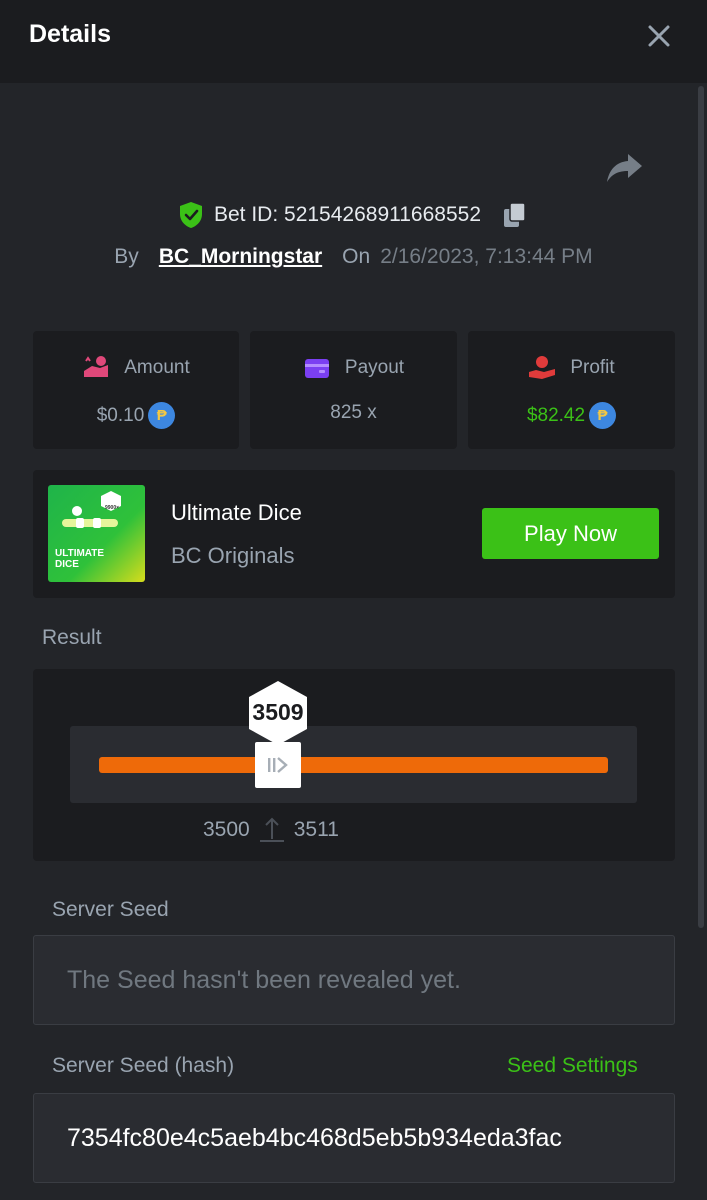  I want to click on range-high: 3511, so click(316, 829).